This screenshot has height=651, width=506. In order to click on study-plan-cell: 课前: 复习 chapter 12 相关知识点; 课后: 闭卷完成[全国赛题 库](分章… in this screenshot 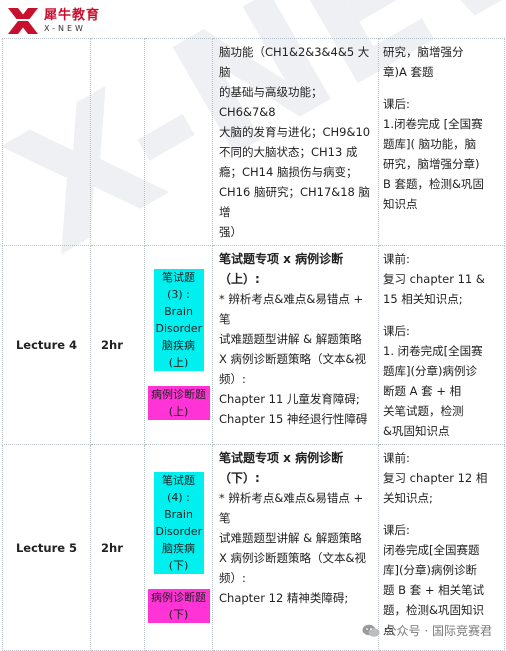, I will do `click(441, 547)`.